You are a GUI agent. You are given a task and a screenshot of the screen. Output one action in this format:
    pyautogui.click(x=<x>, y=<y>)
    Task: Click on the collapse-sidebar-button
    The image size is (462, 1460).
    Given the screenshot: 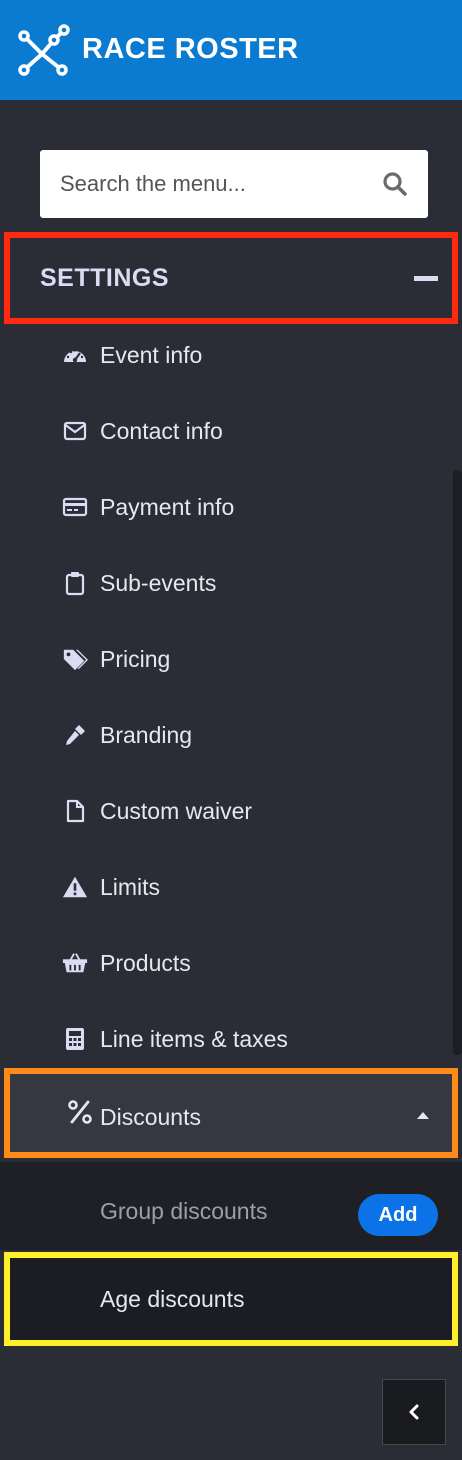 What is the action you would take?
    pyautogui.click(x=414, y=1412)
    